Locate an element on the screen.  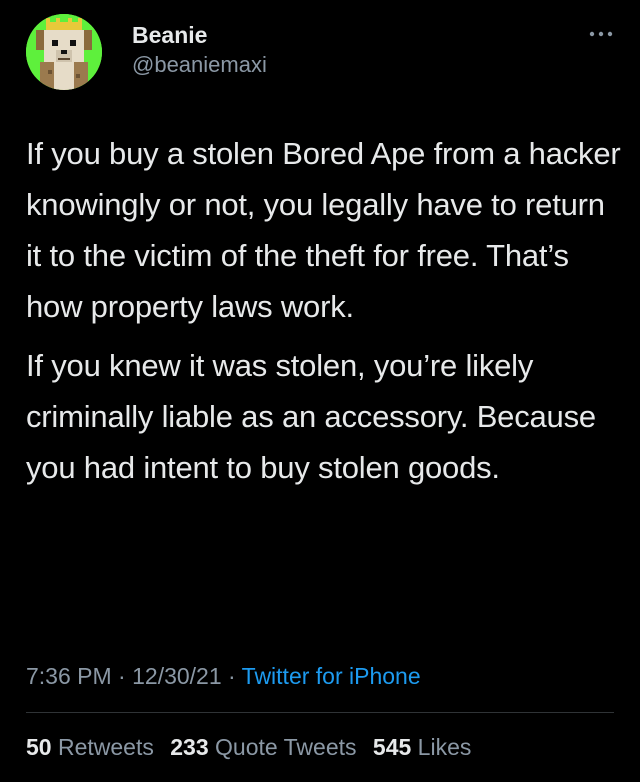
pixel-dog-avatar-icon is located at coordinates (64, 52).